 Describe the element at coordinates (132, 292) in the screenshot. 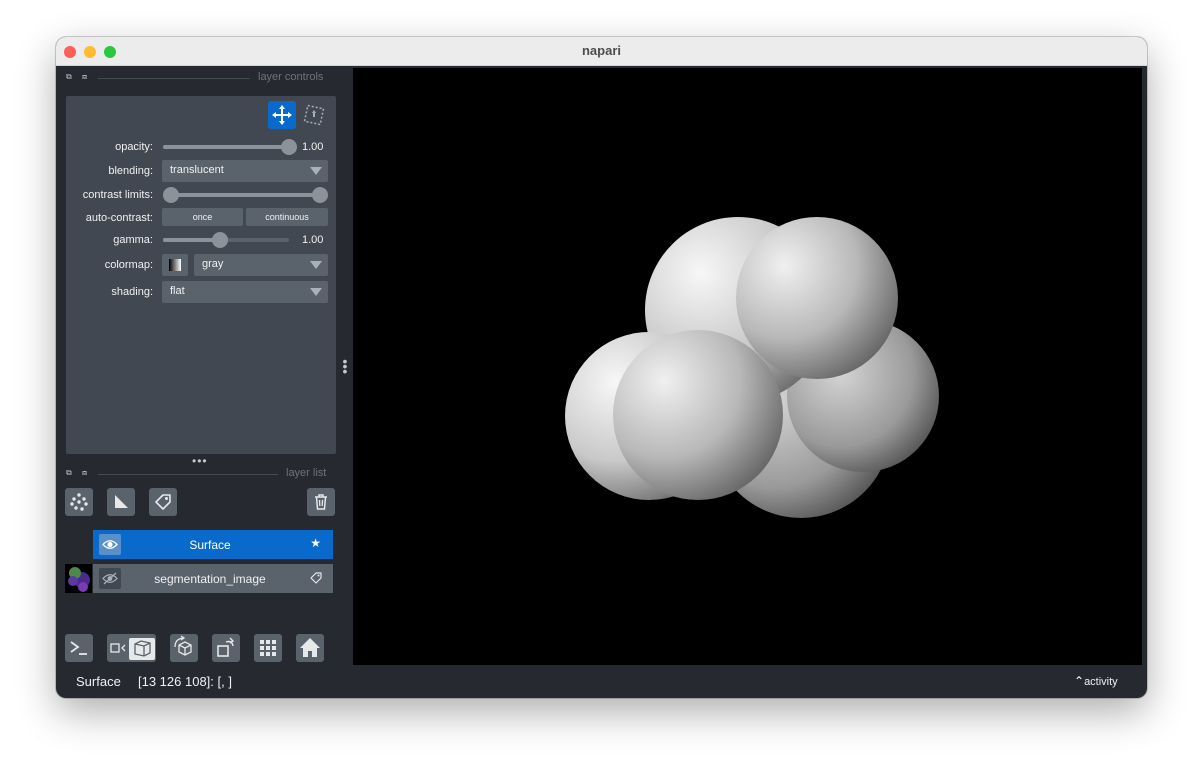

I see `shading-label: shading:` at that location.